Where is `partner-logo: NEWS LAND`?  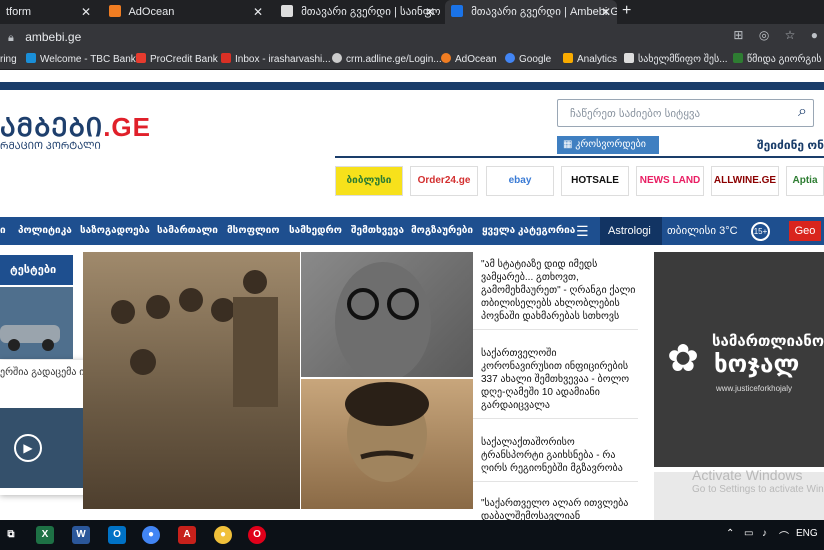
partner-logo: NEWS LAND is located at coordinates (670, 181).